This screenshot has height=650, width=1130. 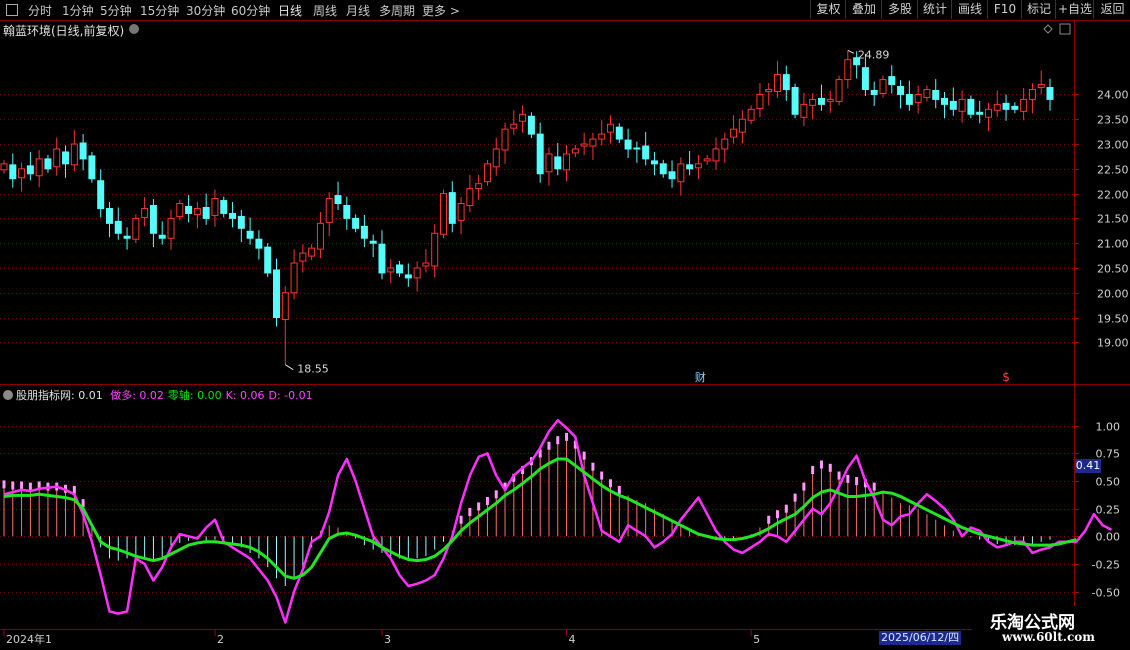 What do you see at coordinates (1048, 637) in the screenshot?
I see `watermark-url: www.60lt.com` at bounding box center [1048, 637].